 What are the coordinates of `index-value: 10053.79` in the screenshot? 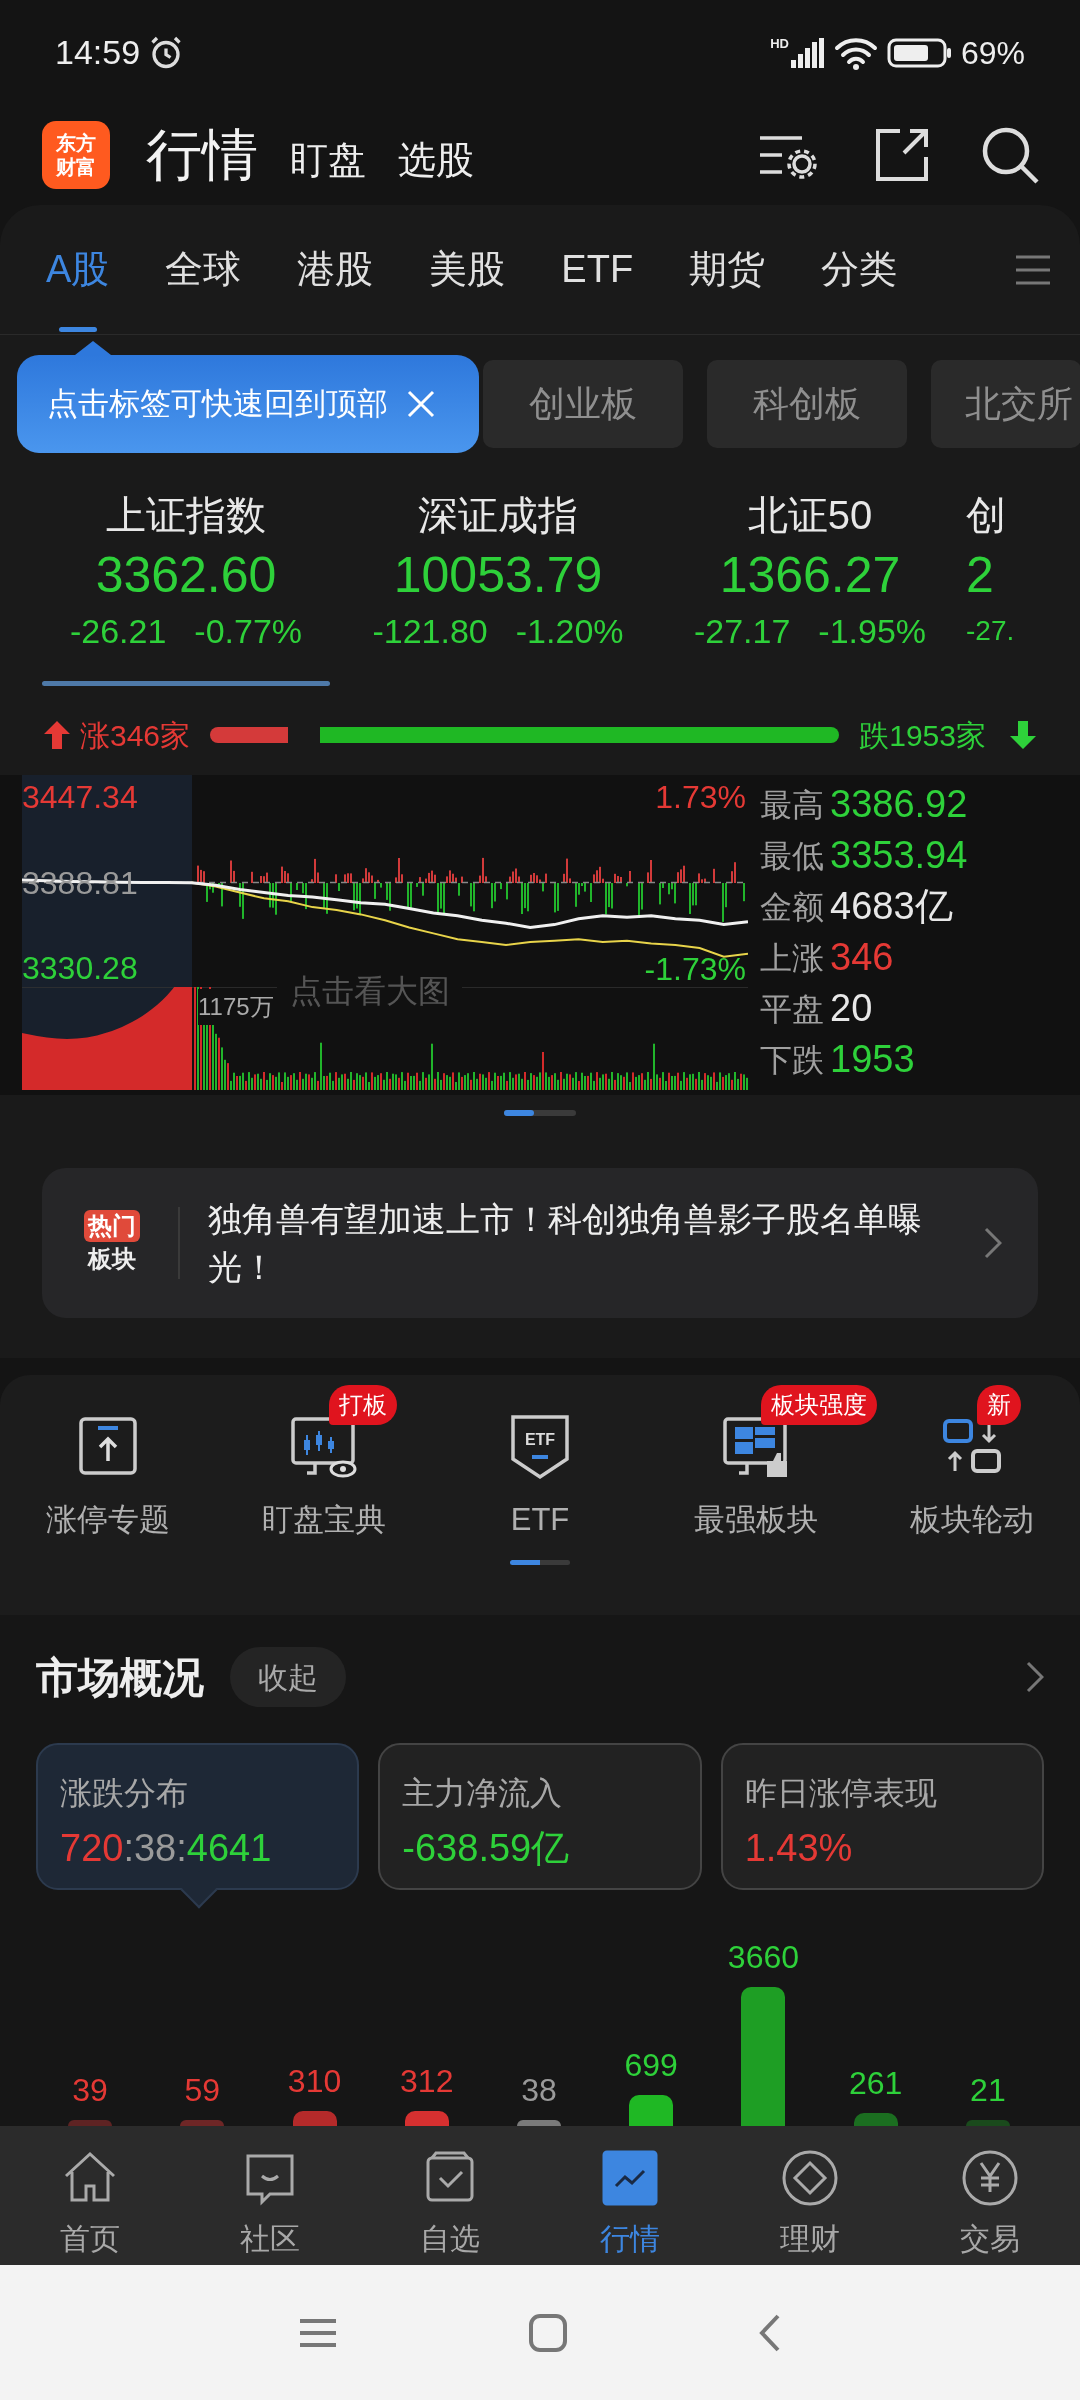 It's located at (498, 575).